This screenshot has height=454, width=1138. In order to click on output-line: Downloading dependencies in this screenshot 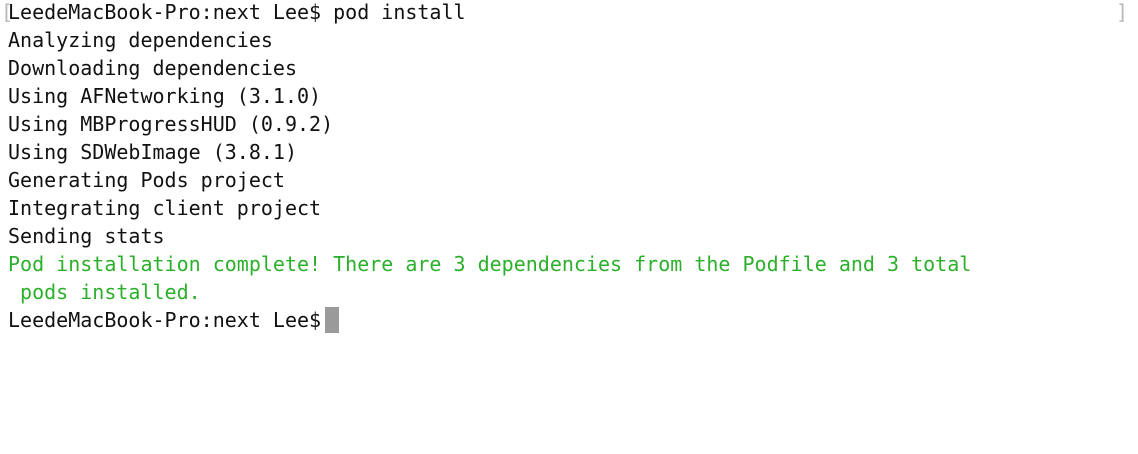, I will do `click(152, 68)`.